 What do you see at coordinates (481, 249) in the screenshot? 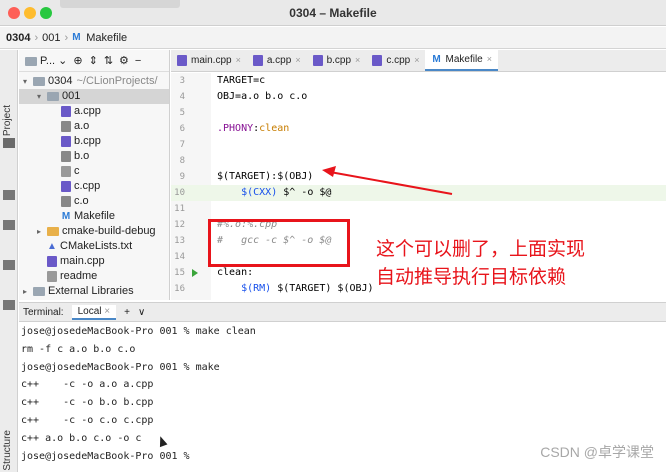
I see `annotation-text-line1: 这个可以删了，上面实现` at bounding box center [481, 249].